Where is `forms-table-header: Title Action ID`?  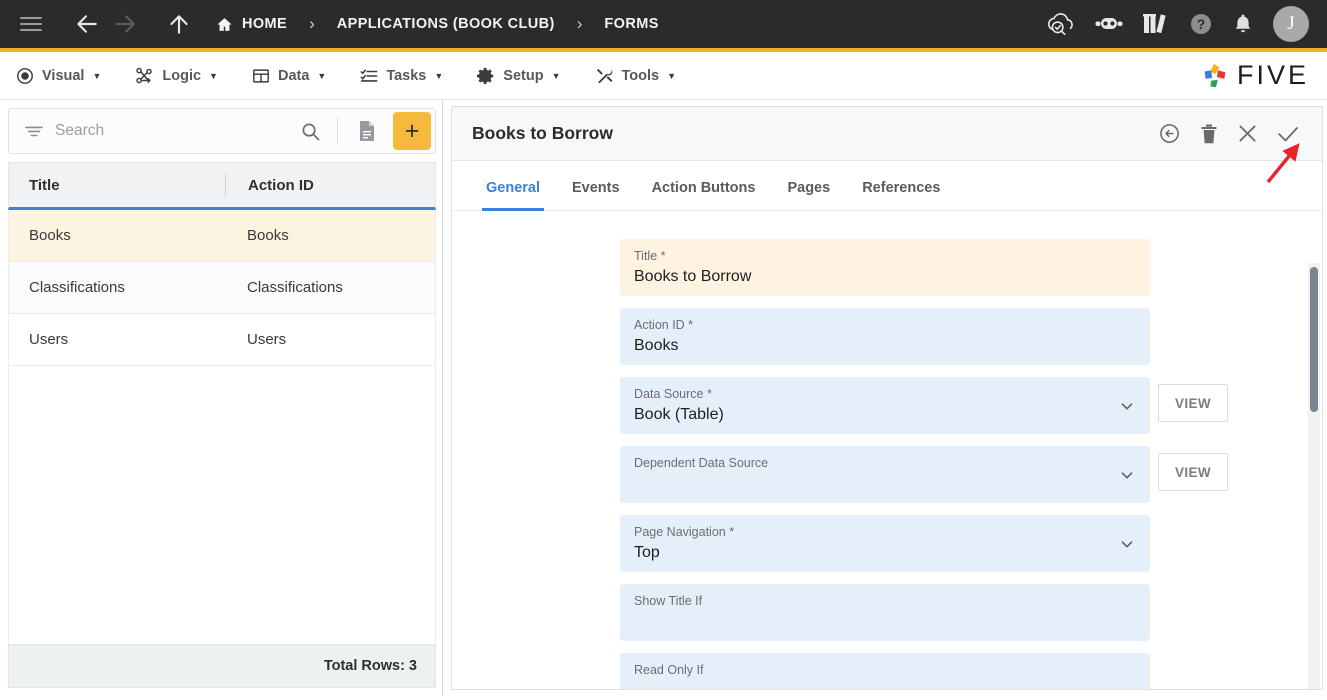 forms-table-header: Title Action ID is located at coordinates (222, 186).